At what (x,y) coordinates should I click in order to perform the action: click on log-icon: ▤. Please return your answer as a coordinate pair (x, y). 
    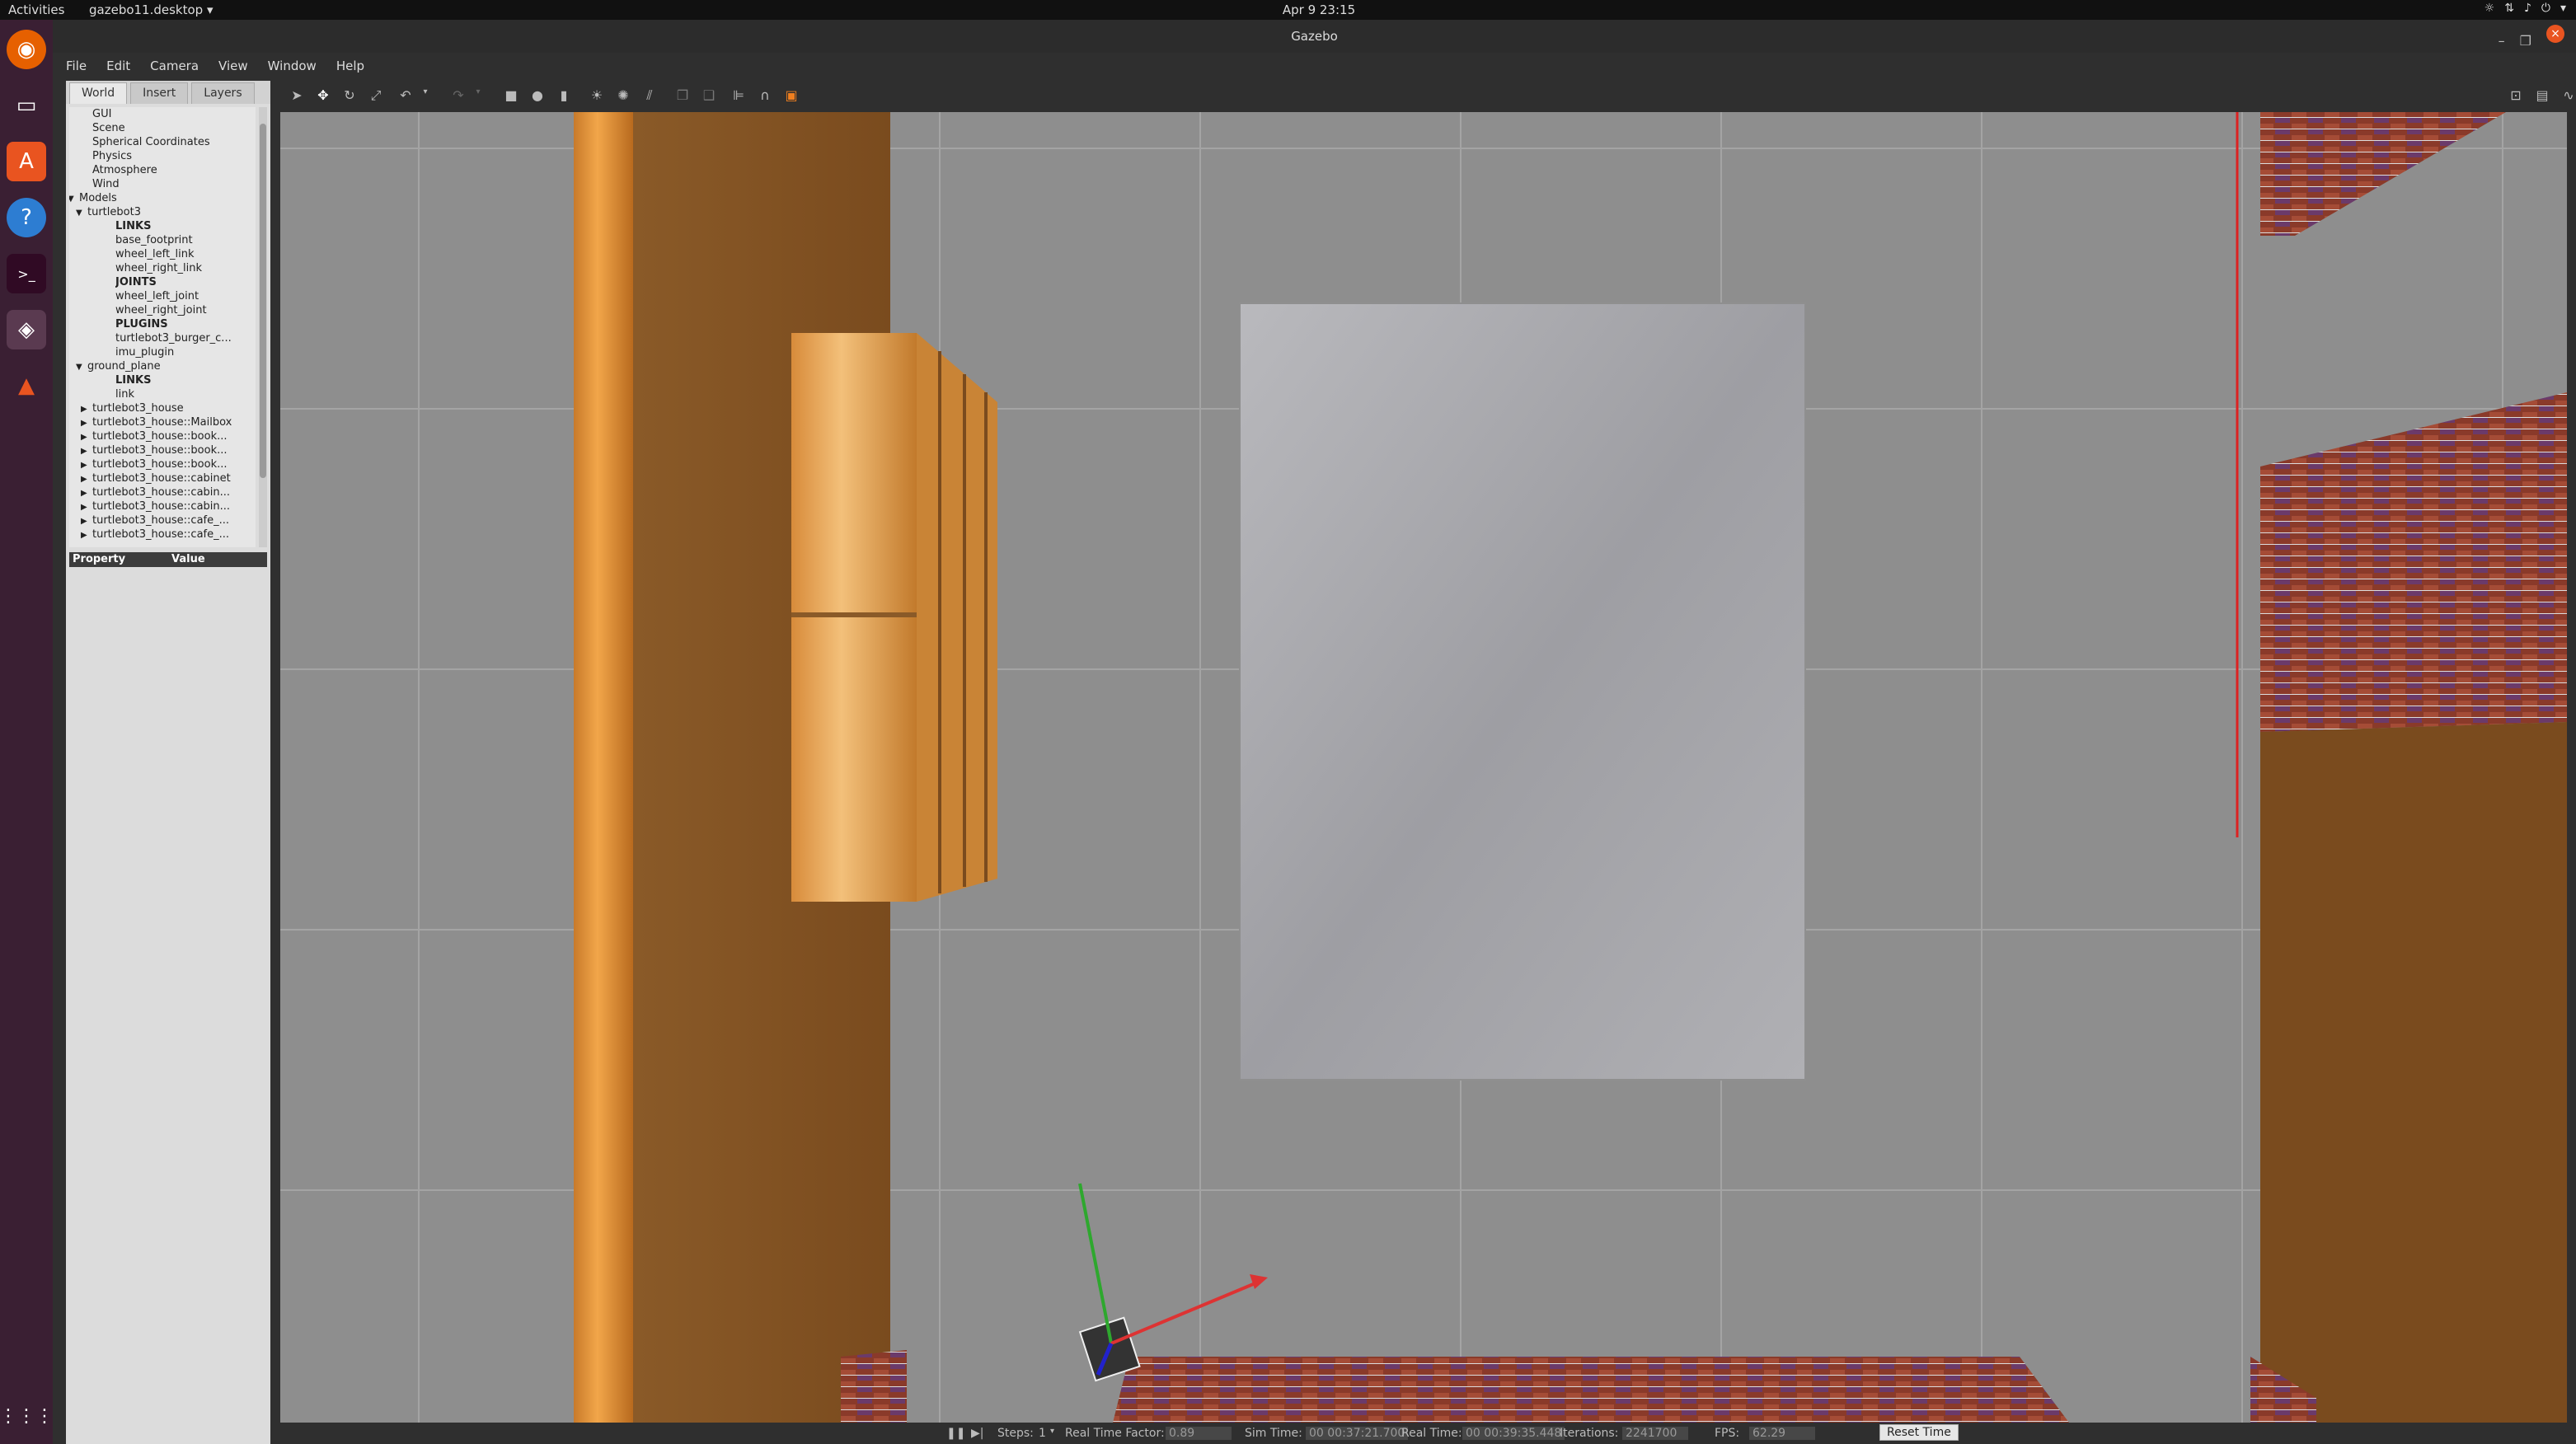
    Looking at the image, I should click on (2542, 96).